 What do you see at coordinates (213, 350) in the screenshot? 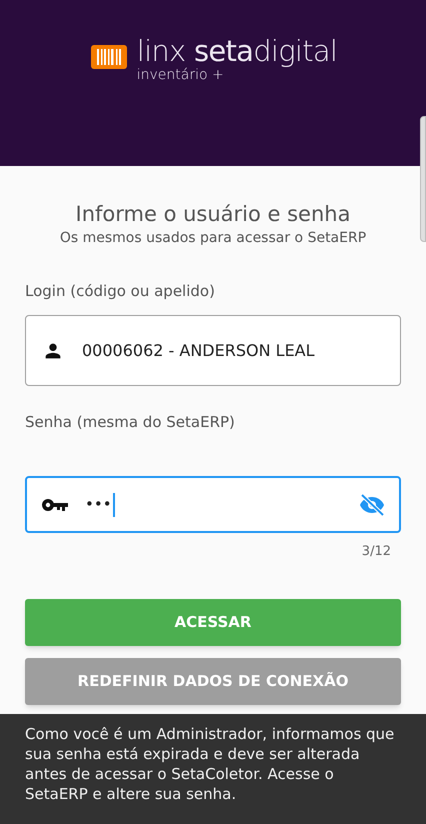
I see `login-field: 00006062 - ANDERSON LEAL` at bounding box center [213, 350].